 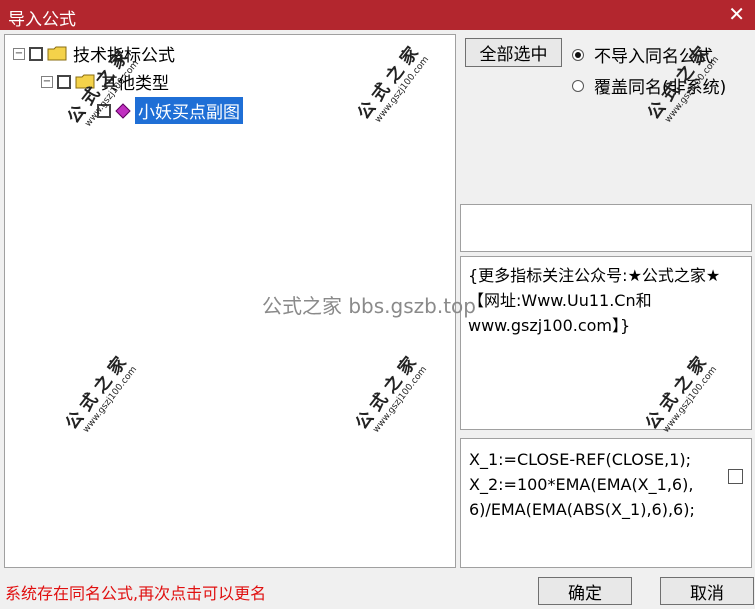 What do you see at coordinates (585, 591) in the screenshot?
I see `ok-button: 确定` at bounding box center [585, 591].